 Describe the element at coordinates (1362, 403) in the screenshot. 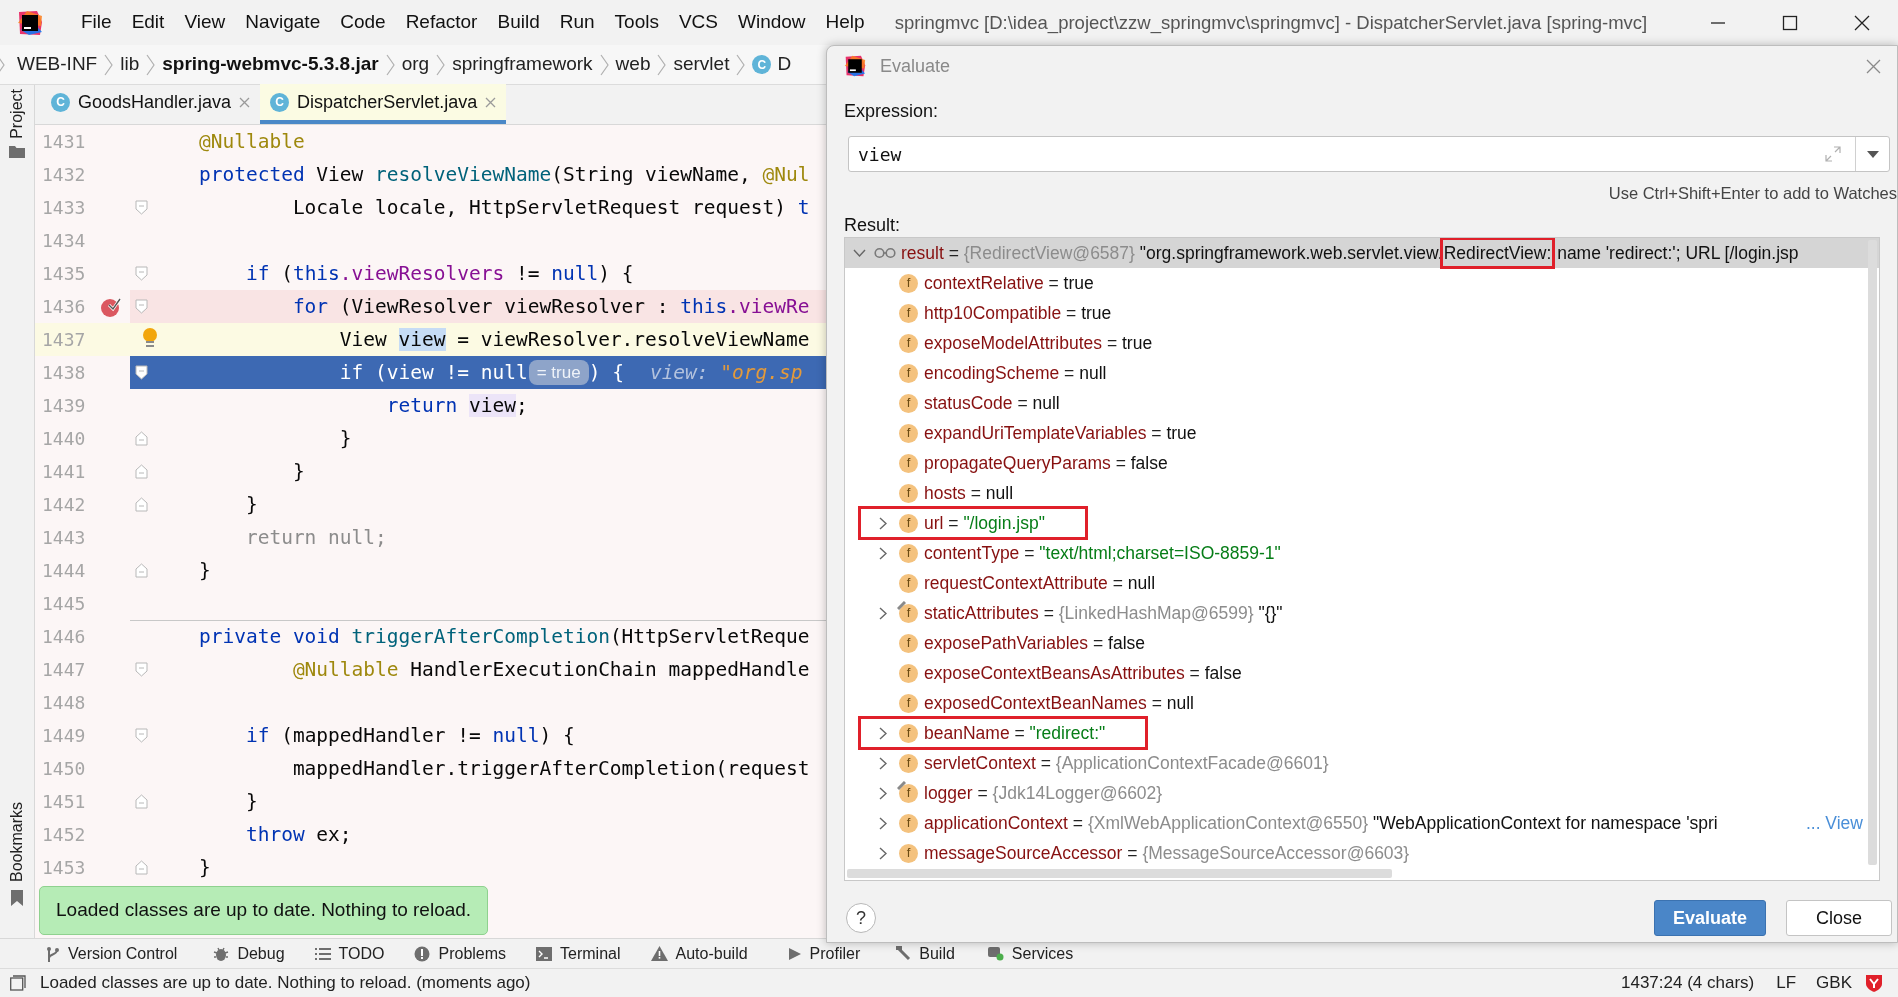

I see `tree-row: f statusCode = null` at that location.